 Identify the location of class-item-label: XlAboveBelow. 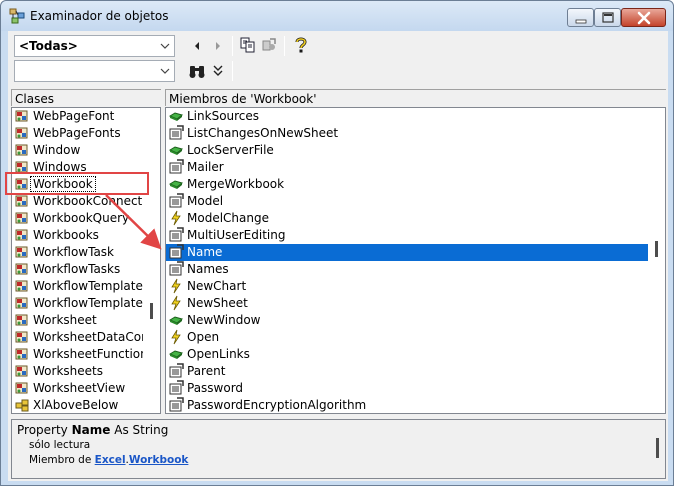
(76, 405).